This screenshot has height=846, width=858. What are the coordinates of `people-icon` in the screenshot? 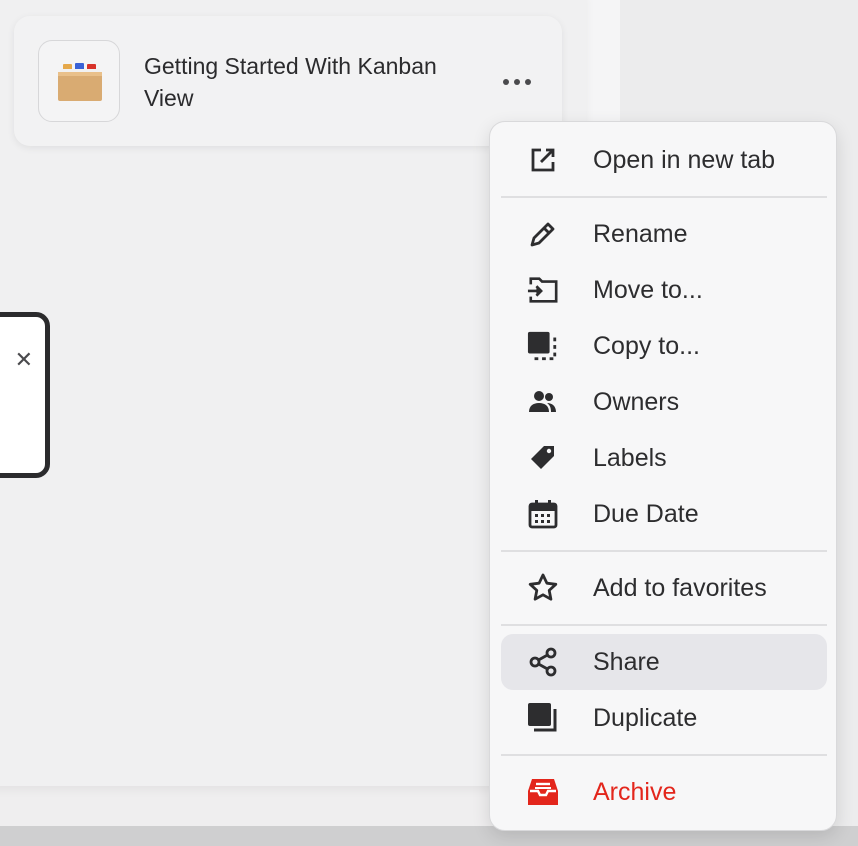 It's located at (543, 402).